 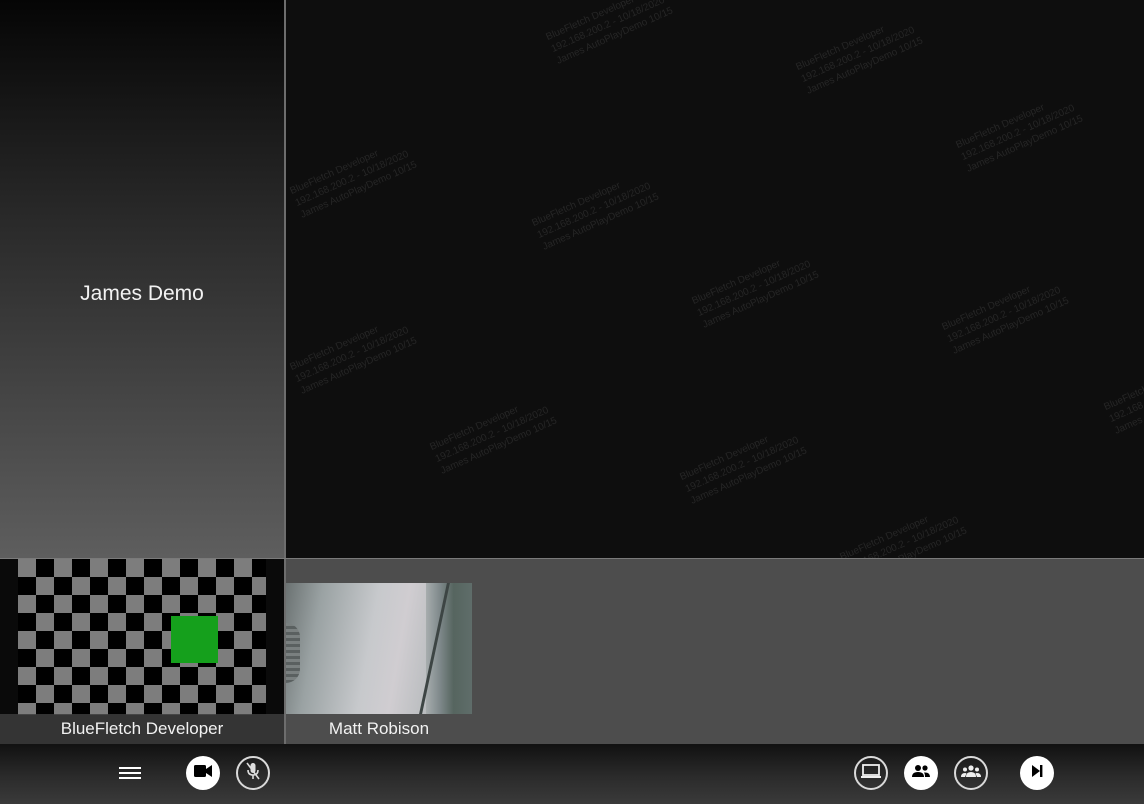 I want to click on microphone-muted-icon, so click(x=253, y=773).